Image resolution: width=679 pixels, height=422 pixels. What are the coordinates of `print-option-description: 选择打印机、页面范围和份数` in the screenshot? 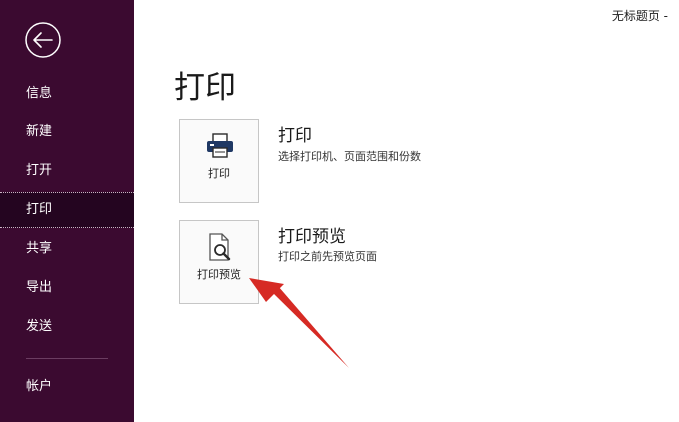 It's located at (349, 156).